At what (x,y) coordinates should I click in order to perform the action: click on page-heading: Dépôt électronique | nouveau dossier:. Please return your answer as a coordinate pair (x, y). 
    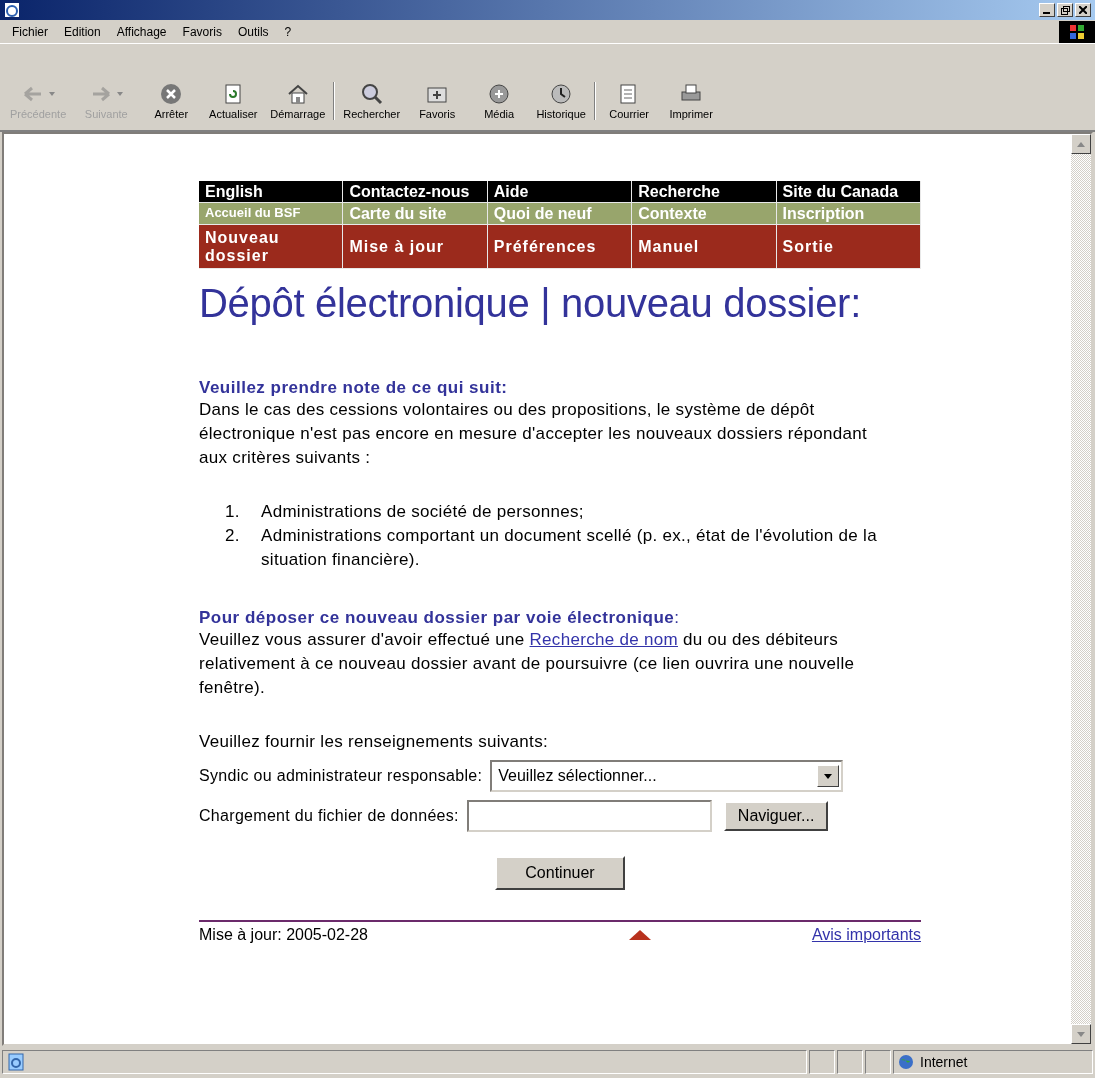
    Looking at the image, I should click on (530, 303).